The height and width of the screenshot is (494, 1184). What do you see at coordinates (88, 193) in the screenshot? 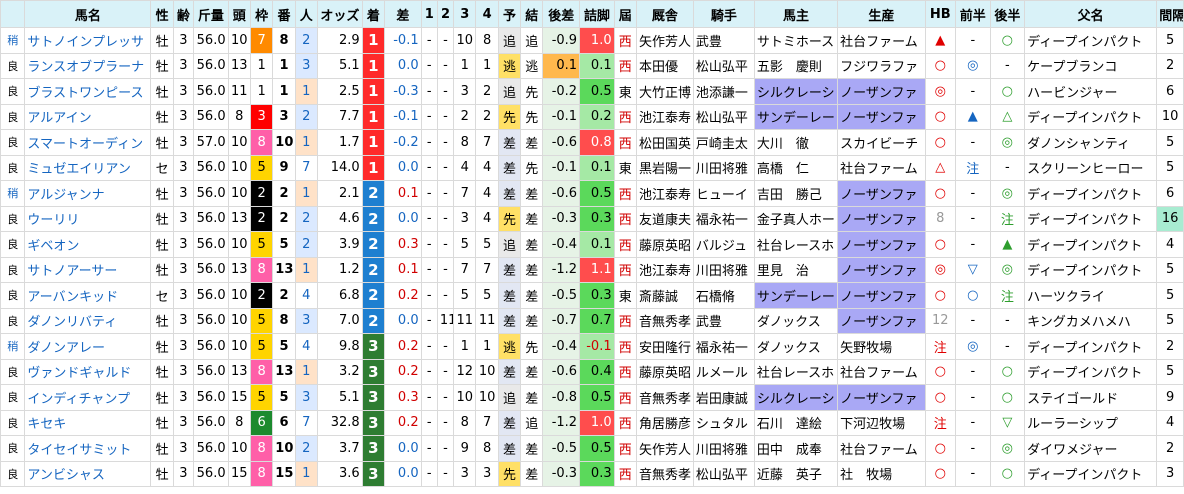
I see `cell-name: アルジャンナ` at bounding box center [88, 193].